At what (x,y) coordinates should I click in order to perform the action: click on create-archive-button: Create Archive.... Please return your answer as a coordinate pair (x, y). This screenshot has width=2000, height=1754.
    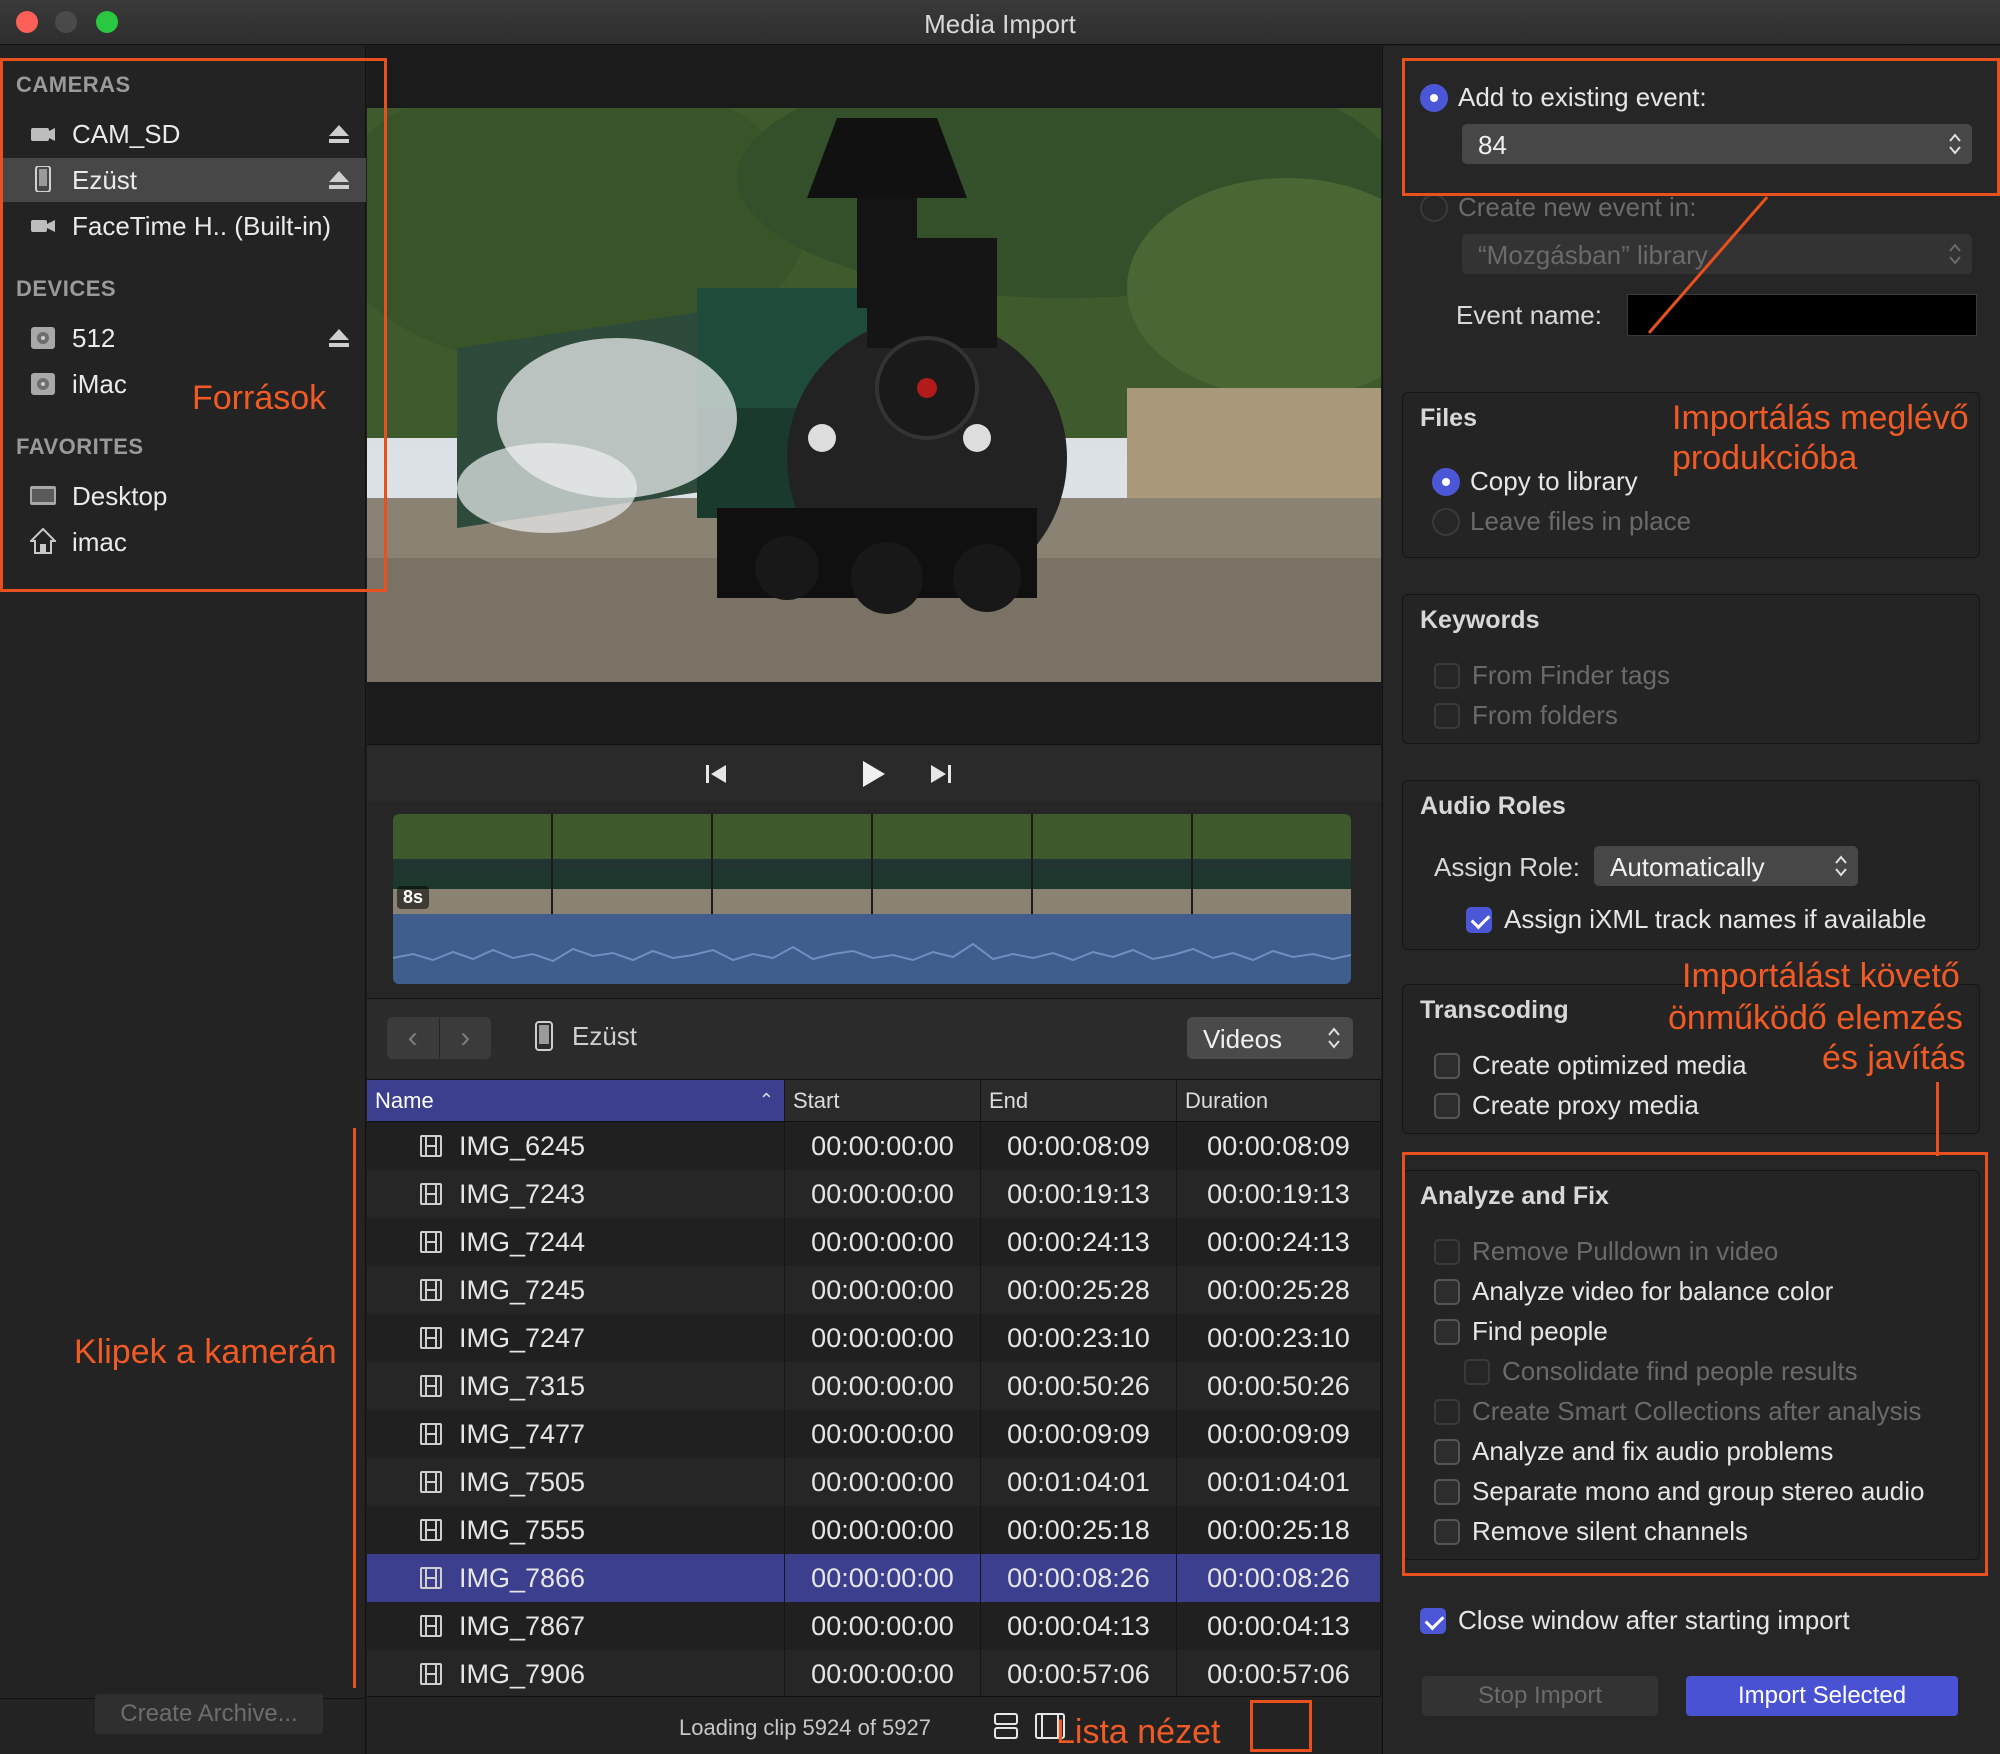
    Looking at the image, I should click on (209, 1714).